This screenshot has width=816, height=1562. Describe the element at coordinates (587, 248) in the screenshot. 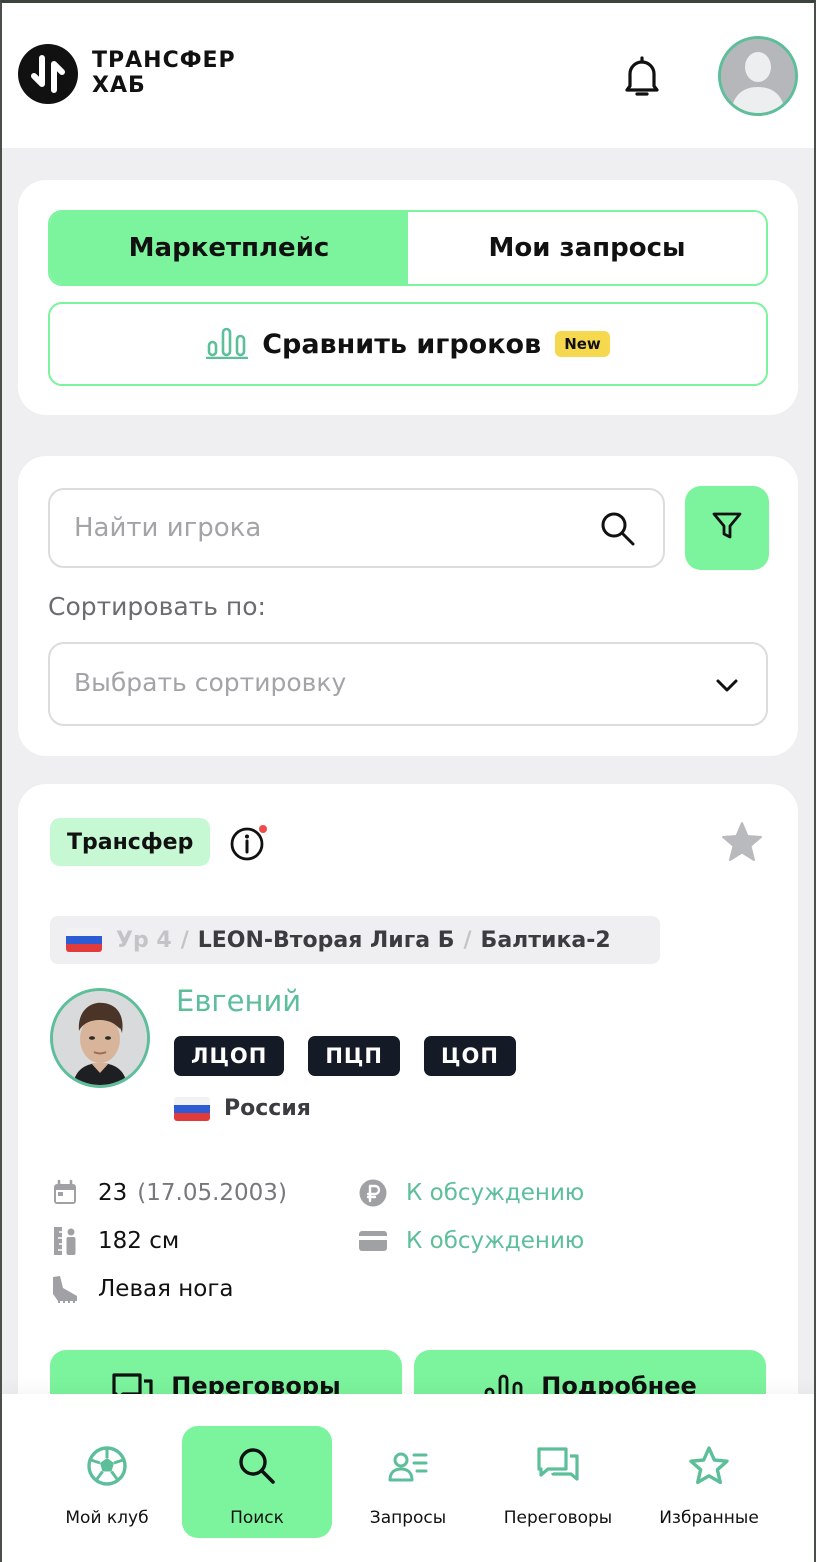

I see `tab-my-requests: Мои запросы` at that location.